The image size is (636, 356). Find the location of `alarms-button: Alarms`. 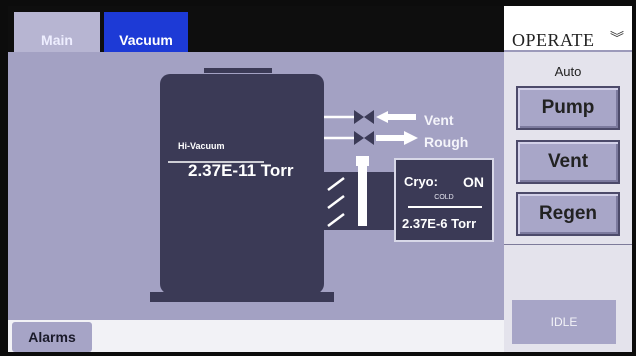

alarms-button: Alarms is located at coordinates (52, 337).